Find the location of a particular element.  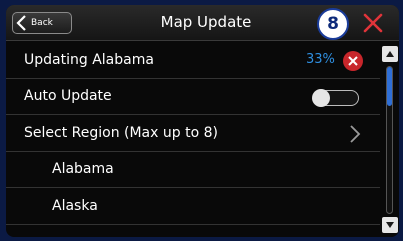

progress-percent: 33% is located at coordinates (320, 60).